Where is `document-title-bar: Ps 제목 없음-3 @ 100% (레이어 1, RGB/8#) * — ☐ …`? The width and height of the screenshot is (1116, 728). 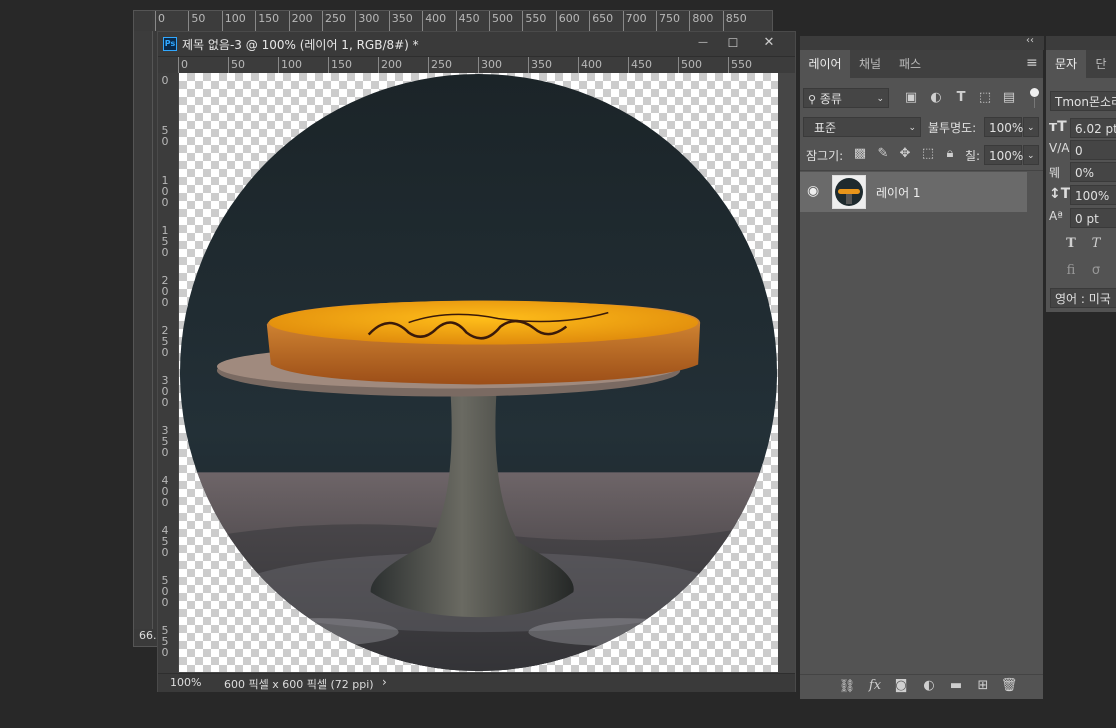 document-title-bar: Ps 제목 없음-3 @ 100% (레이어 1, RGB/8#) * — ☐ … is located at coordinates (476, 44).